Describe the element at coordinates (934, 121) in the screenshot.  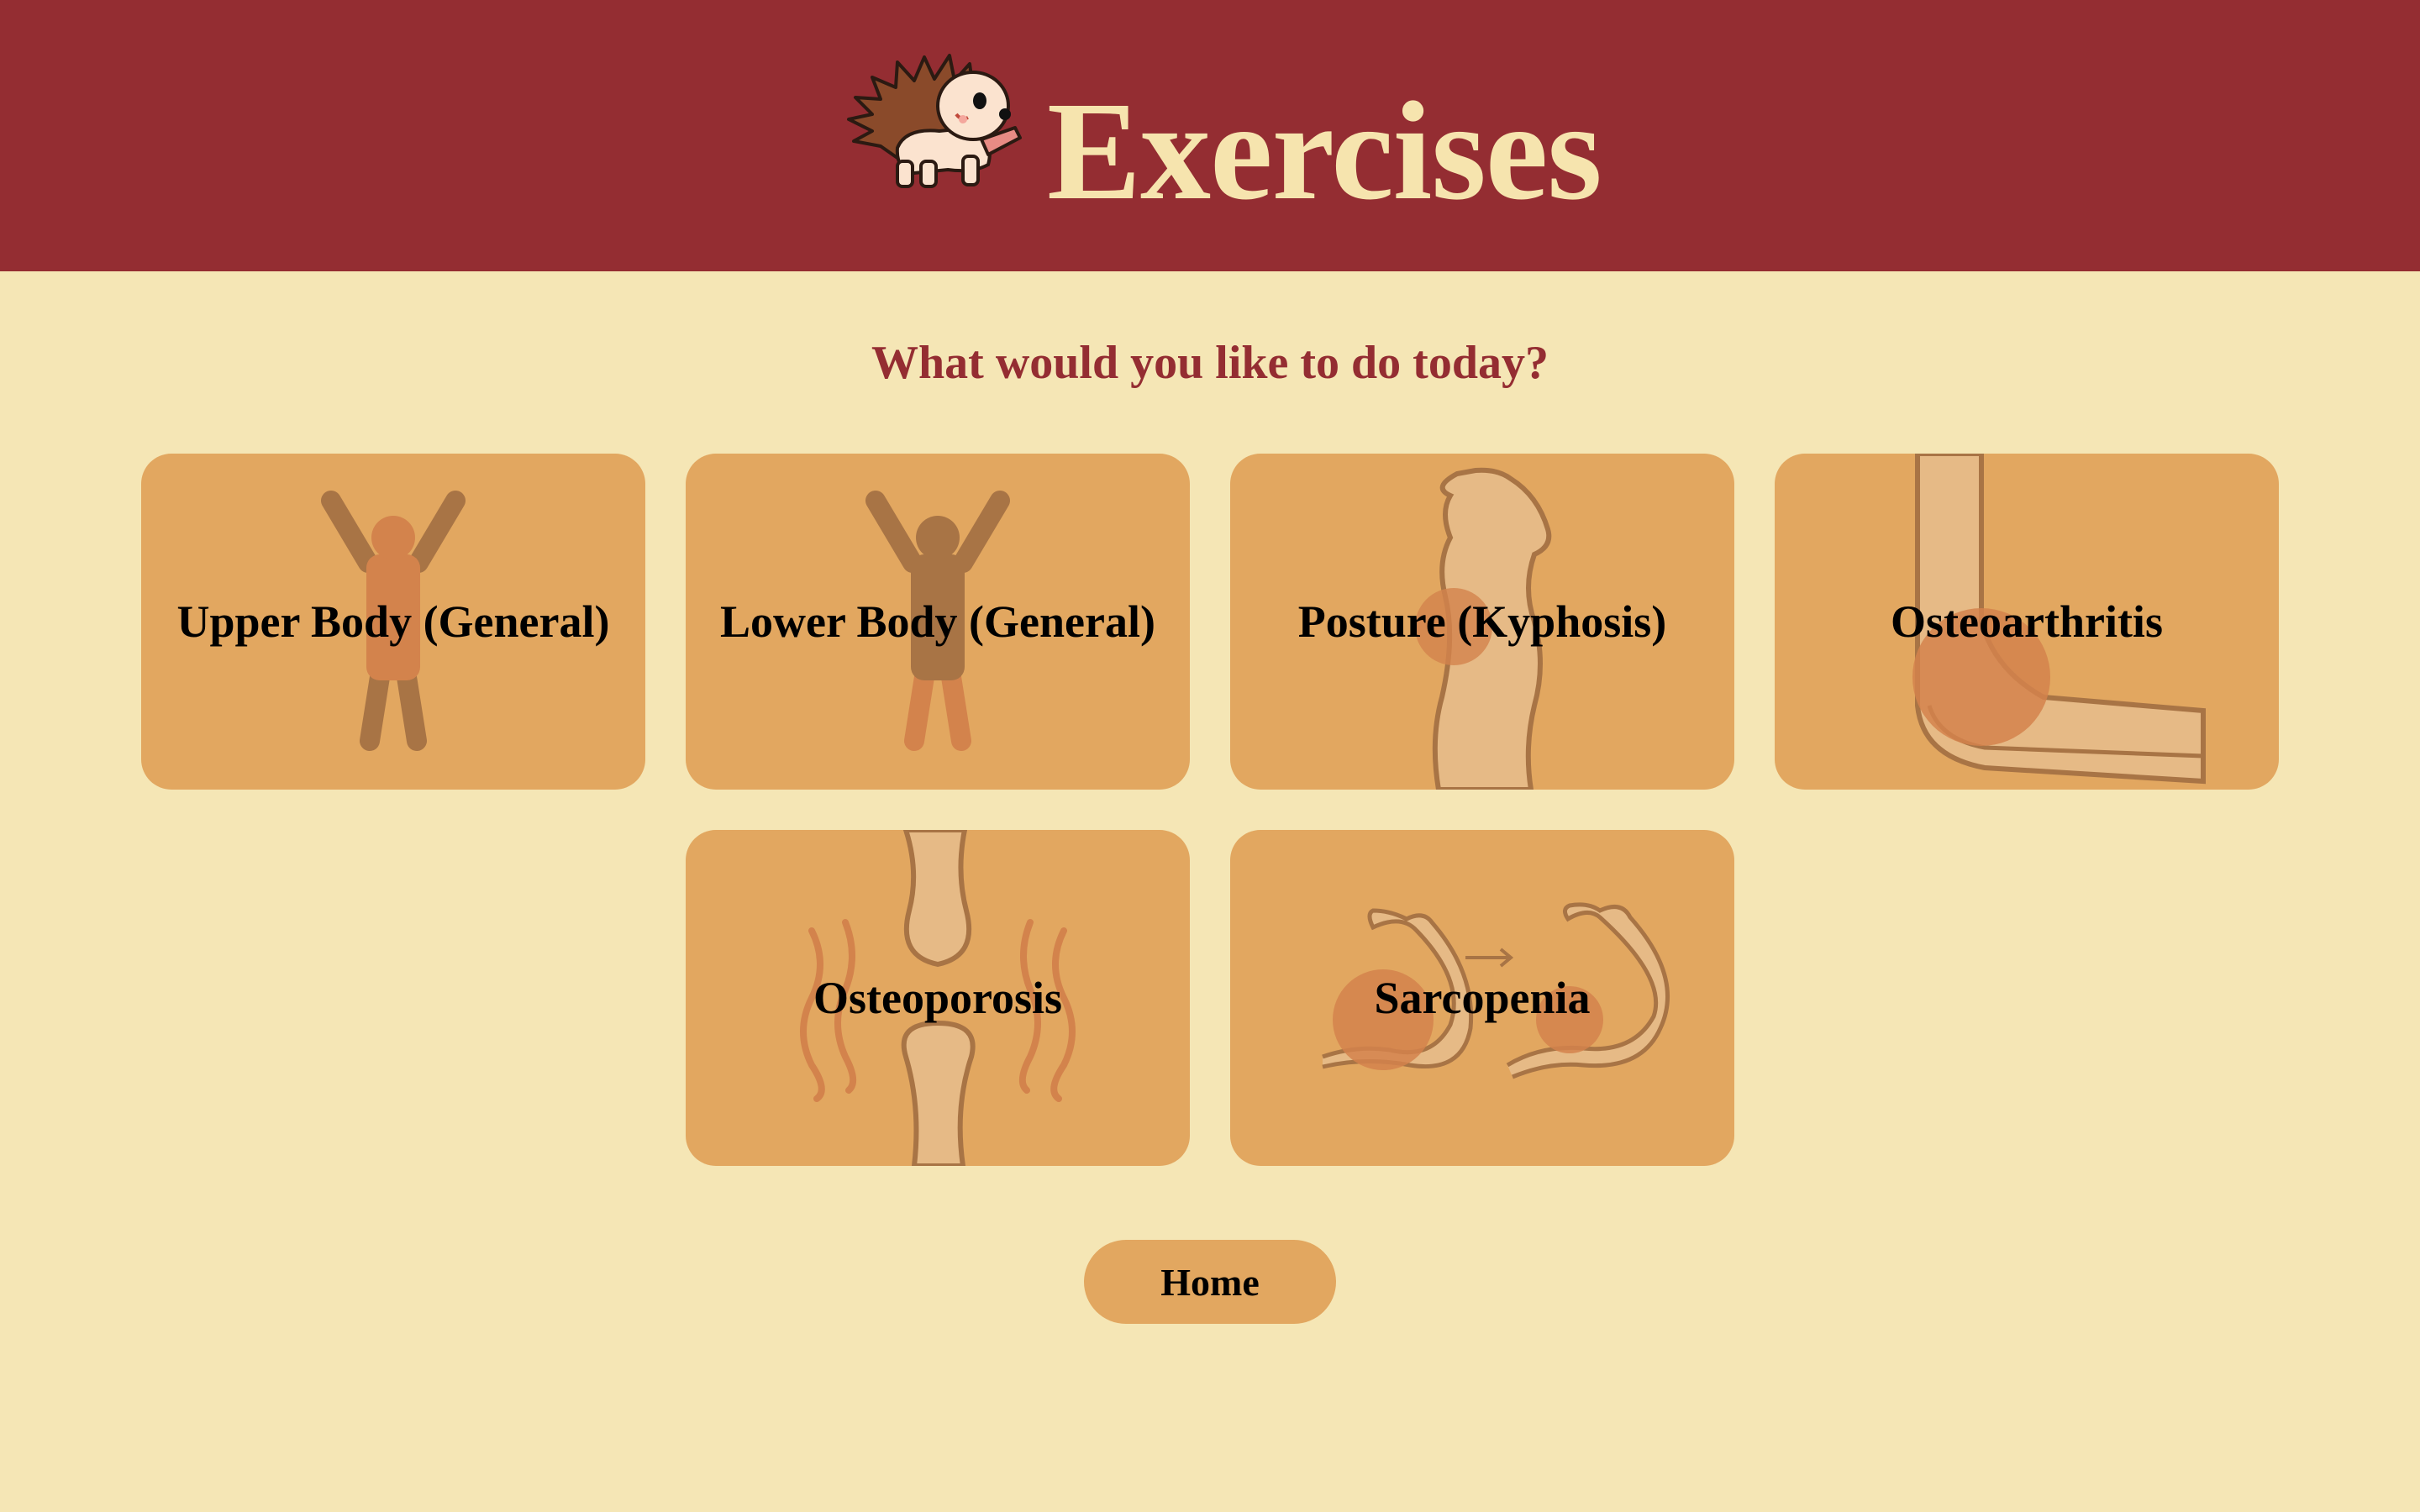
I see `hedgehog-mascot-icon` at that location.